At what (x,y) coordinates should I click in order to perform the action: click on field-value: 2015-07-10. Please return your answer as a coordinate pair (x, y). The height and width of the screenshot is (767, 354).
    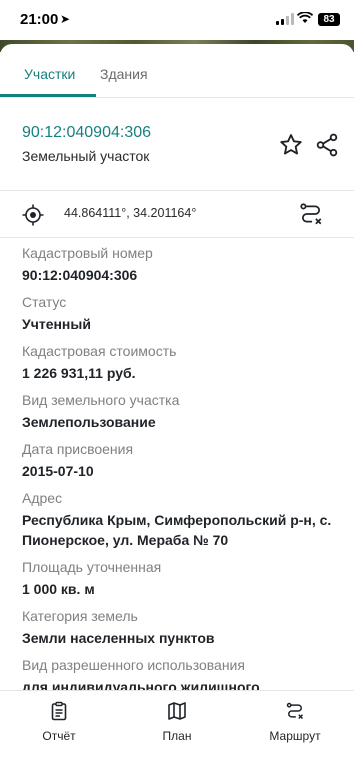
    Looking at the image, I should click on (58, 471).